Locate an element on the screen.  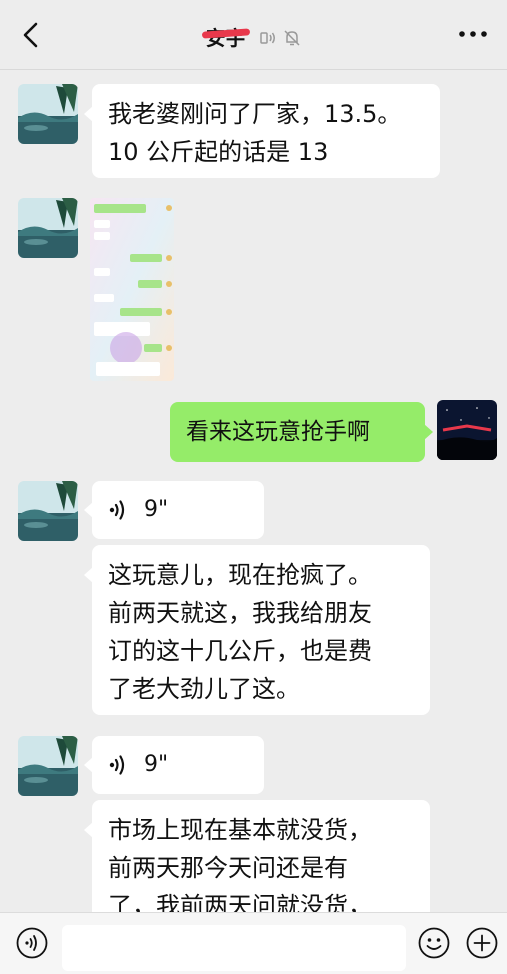
more-dots-icon is located at coordinates (473, 34).